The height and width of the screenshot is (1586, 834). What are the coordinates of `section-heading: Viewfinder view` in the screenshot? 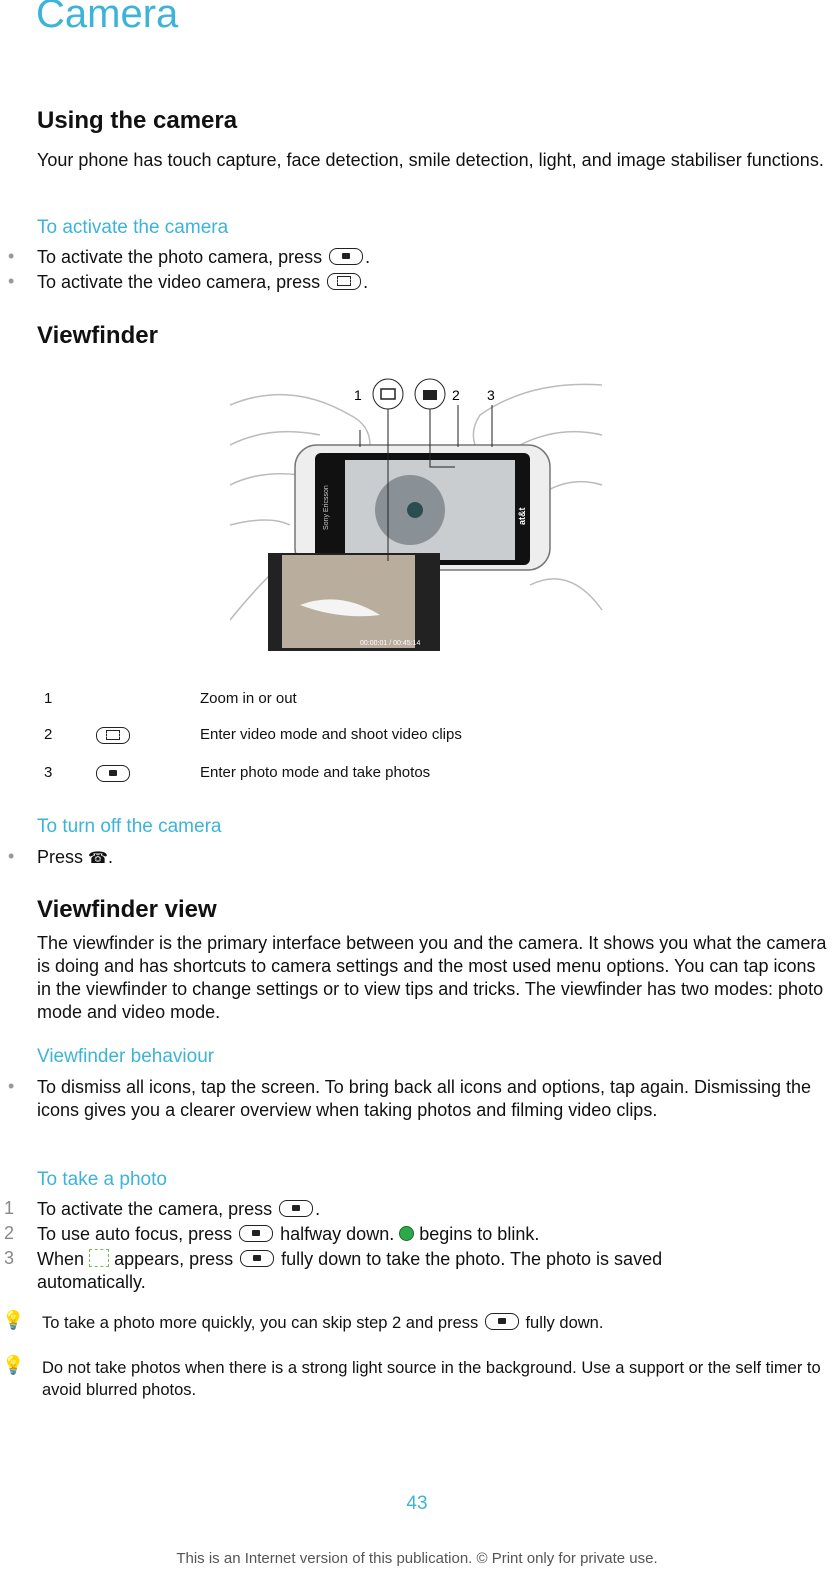 It's located at (127, 909).